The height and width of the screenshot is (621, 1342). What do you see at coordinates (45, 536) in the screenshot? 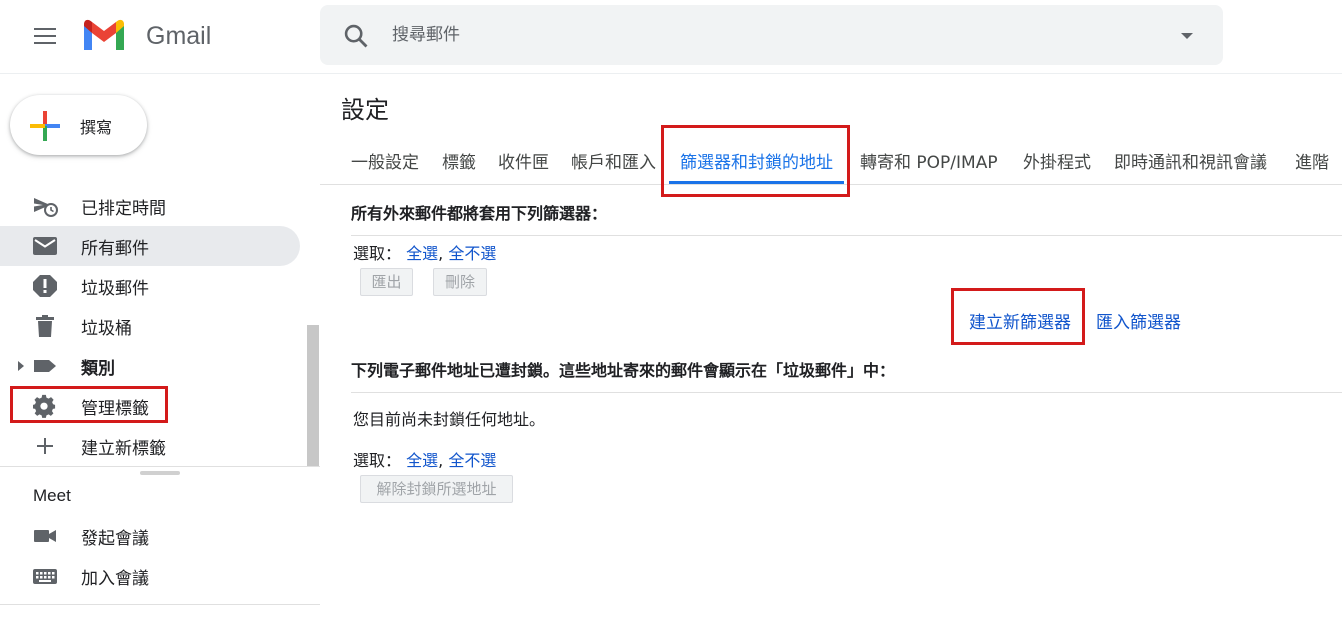
I see `video-camera-icon` at bounding box center [45, 536].